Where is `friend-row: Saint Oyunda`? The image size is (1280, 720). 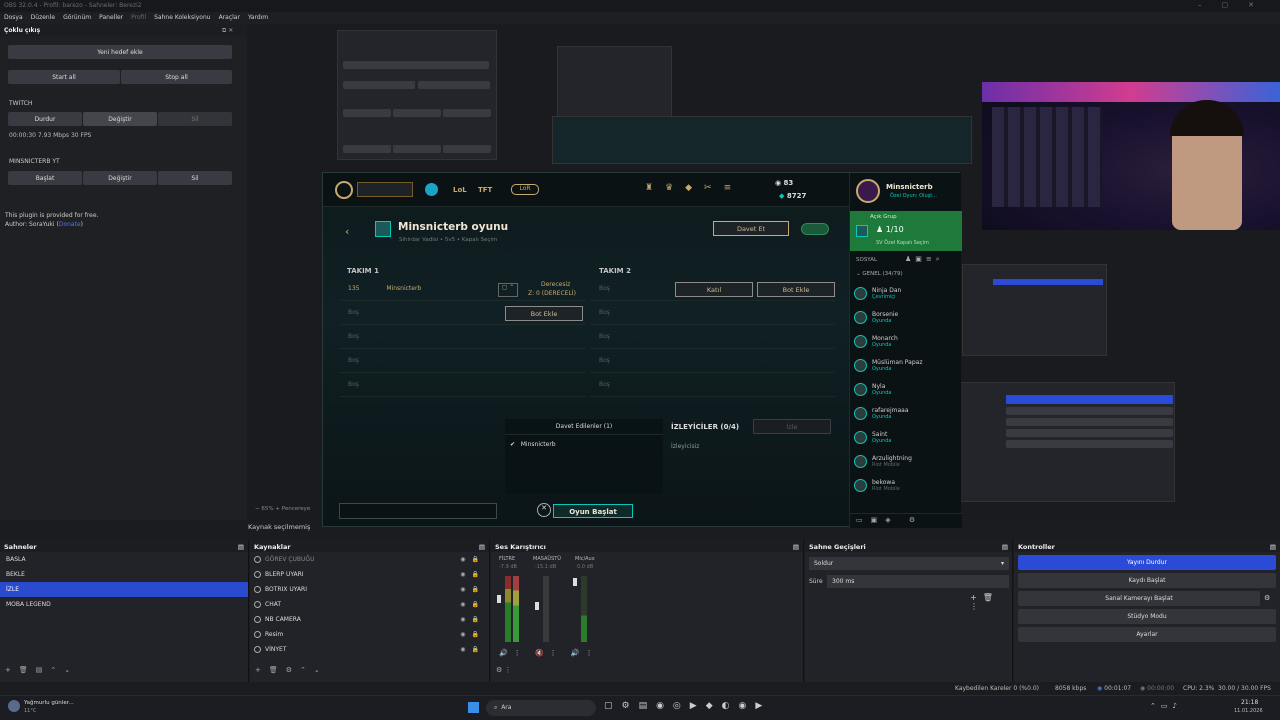 friend-row: Saint Oyunda is located at coordinates (906, 437).